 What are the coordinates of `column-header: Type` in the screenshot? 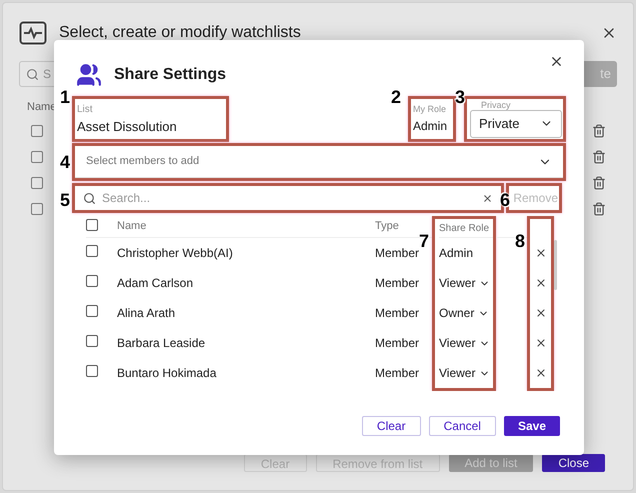 It's located at (387, 226).